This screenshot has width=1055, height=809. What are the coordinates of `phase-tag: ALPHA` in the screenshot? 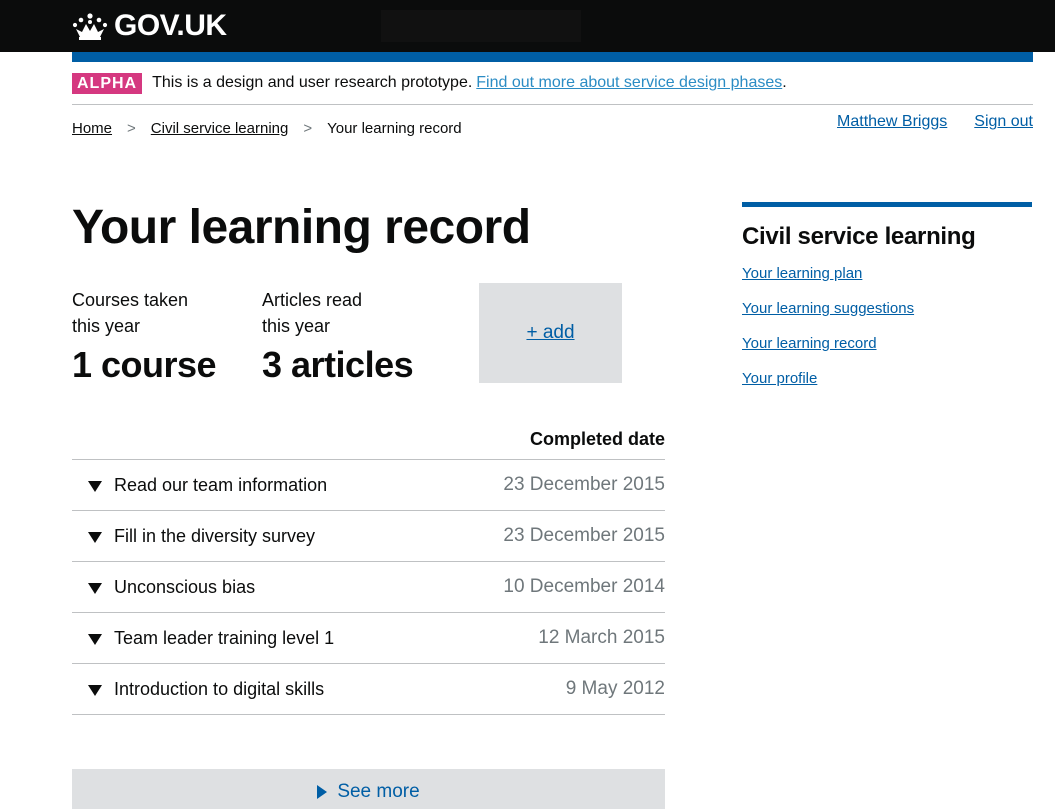 It's located at (107, 83).